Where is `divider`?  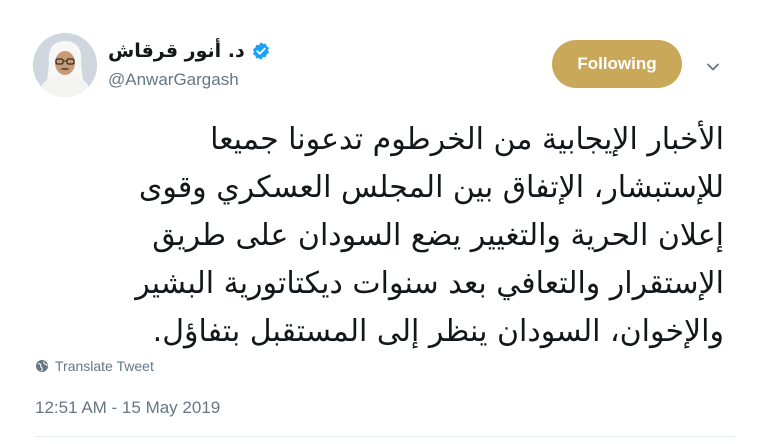
divider is located at coordinates (385, 436).